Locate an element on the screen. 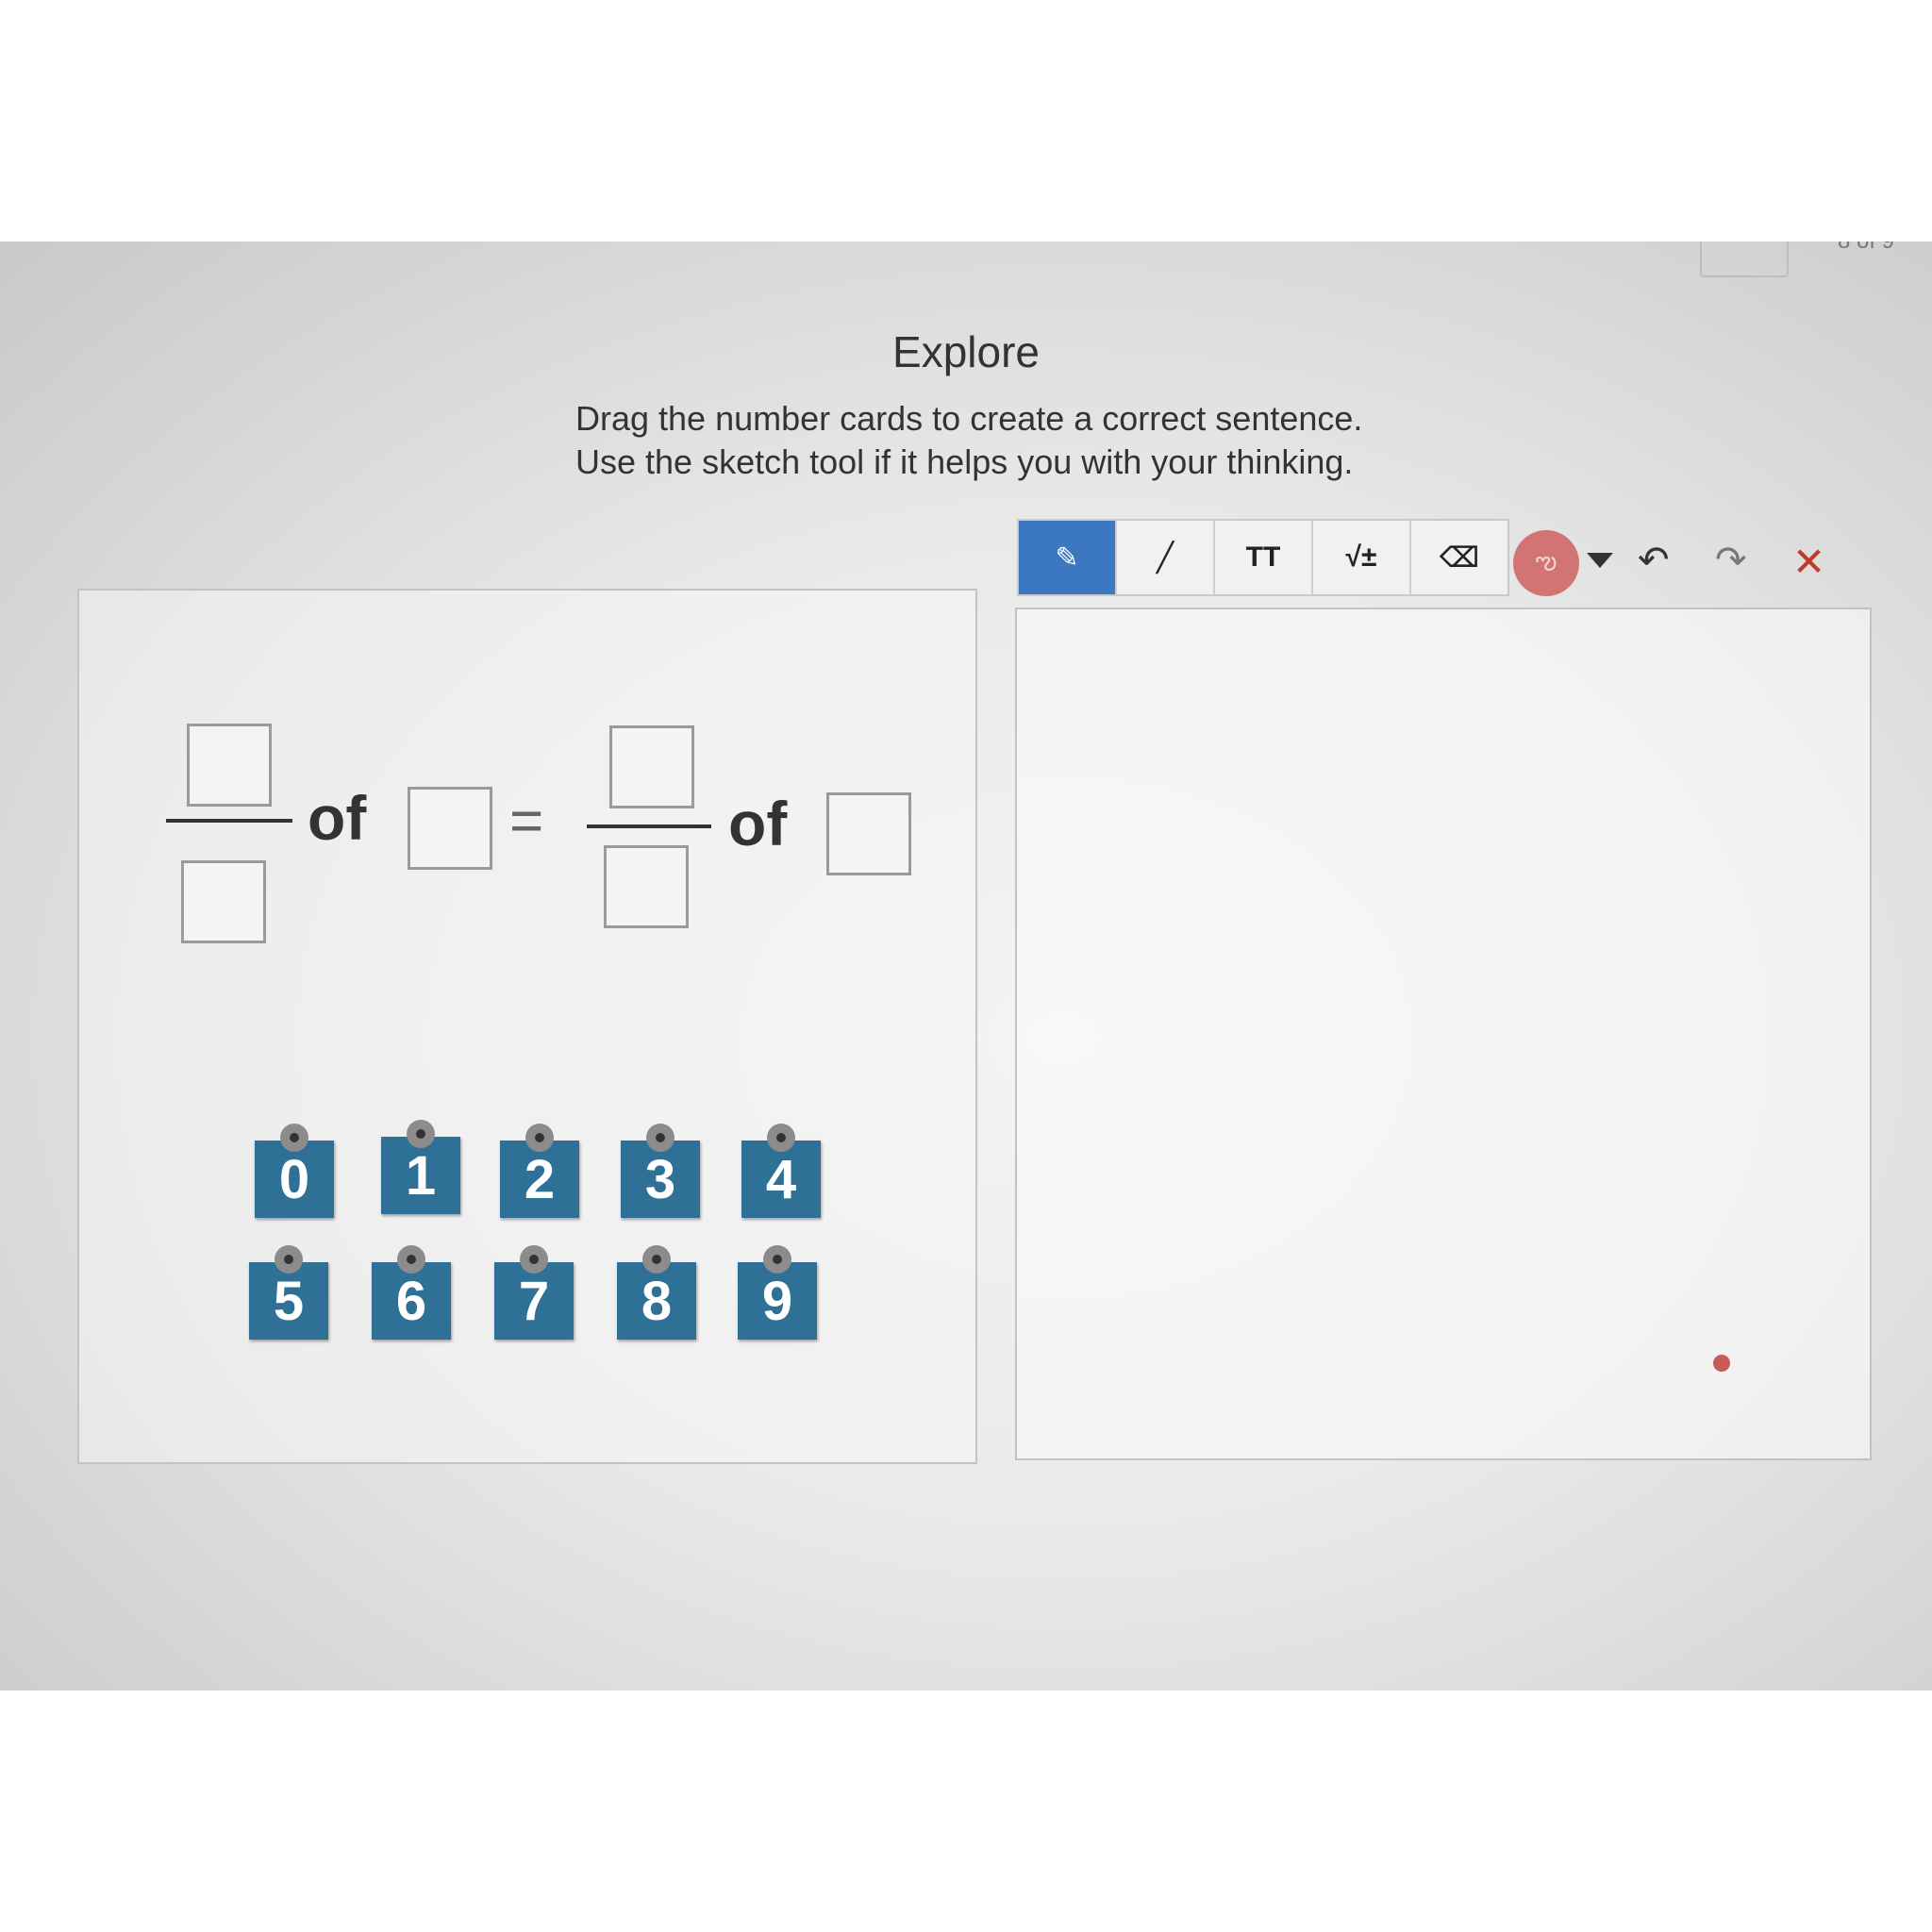 This screenshot has width=1932, height=1932. color-picker-button: ఌ is located at coordinates (1546, 563).